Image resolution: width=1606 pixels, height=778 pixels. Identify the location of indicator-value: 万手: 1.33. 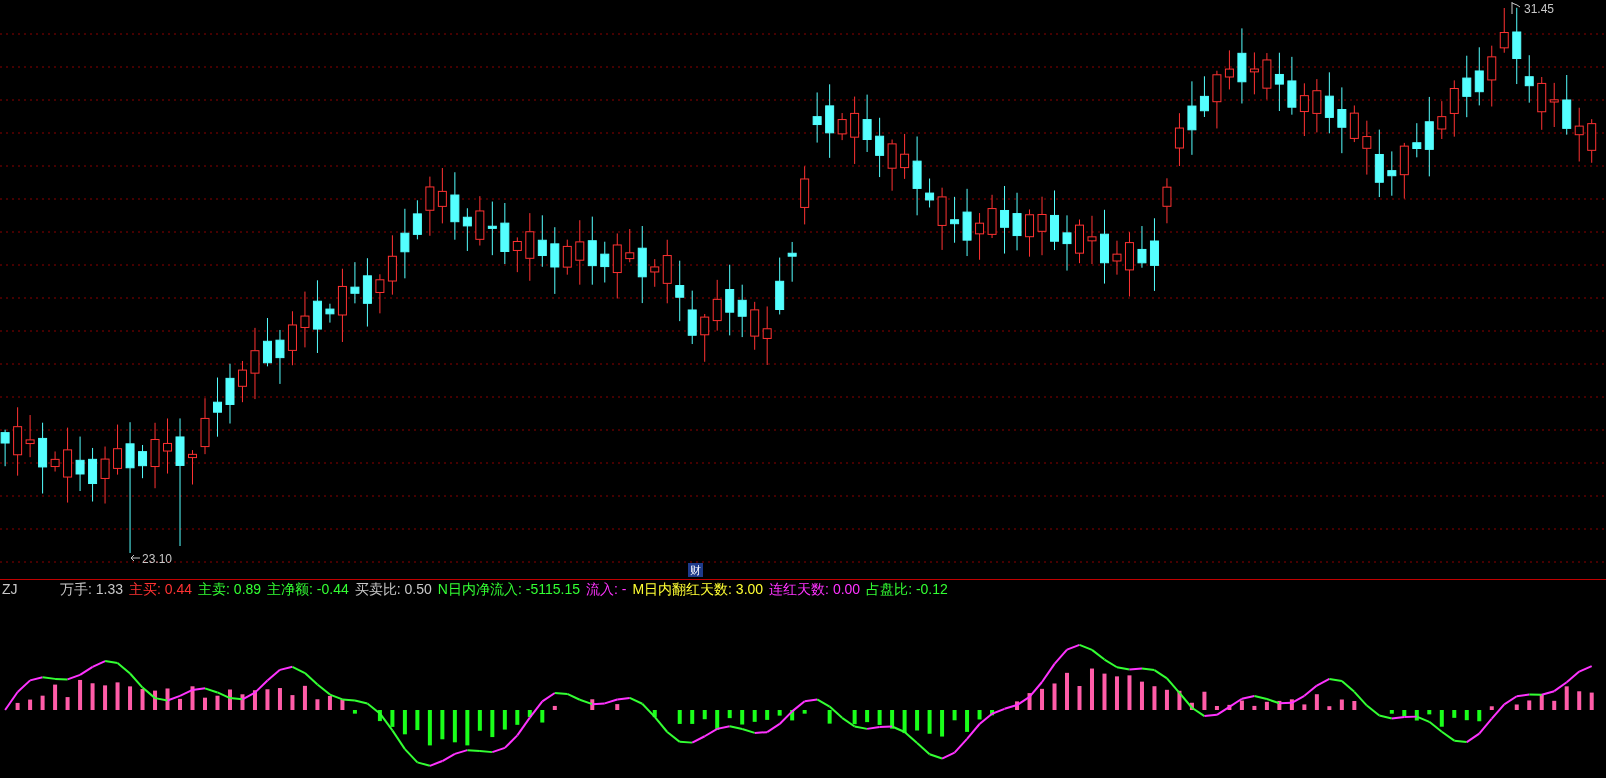
(92, 589).